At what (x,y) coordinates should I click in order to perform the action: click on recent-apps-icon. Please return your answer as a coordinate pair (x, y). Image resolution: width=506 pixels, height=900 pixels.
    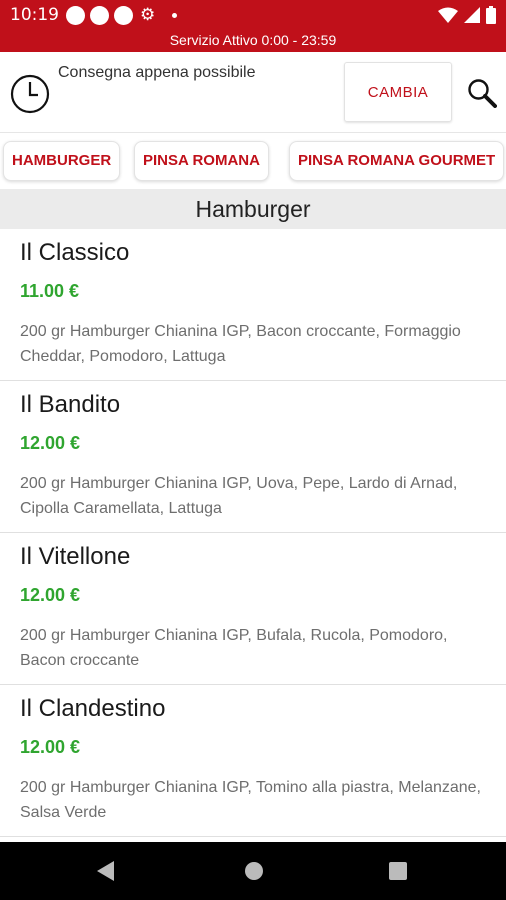
    Looking at the image, I should click on (398, 871).